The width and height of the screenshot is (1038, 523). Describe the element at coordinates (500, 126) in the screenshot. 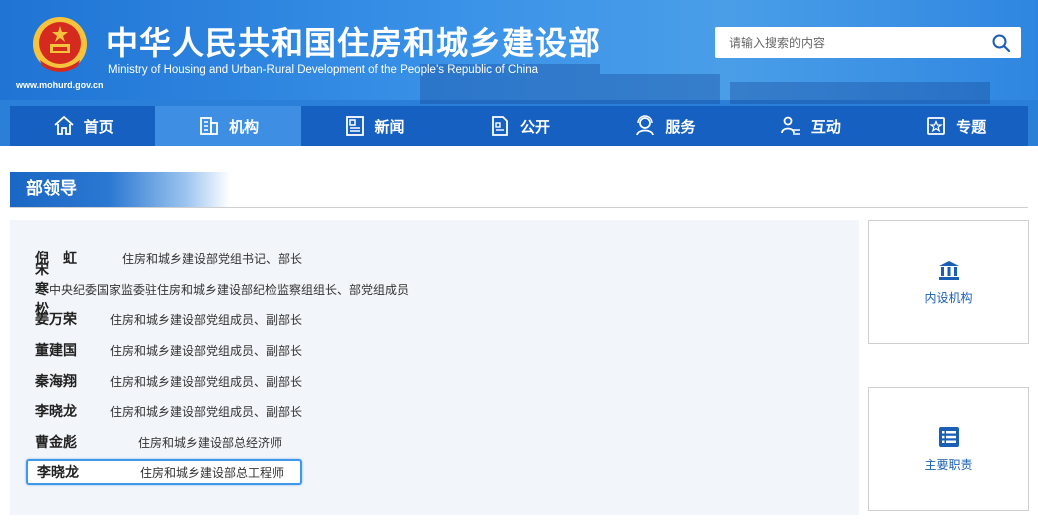

I see `document-icon` at that location.